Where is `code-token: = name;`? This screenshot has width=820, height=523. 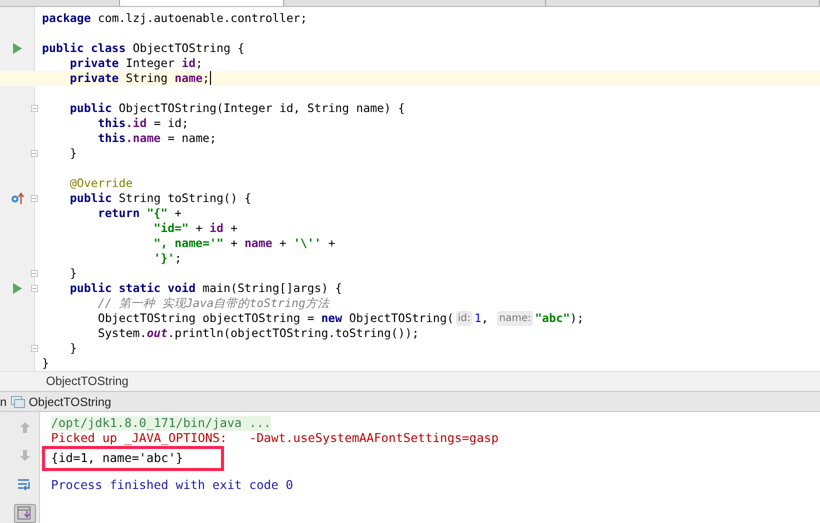 code-token: = name; is located at coordinates (191, 138).